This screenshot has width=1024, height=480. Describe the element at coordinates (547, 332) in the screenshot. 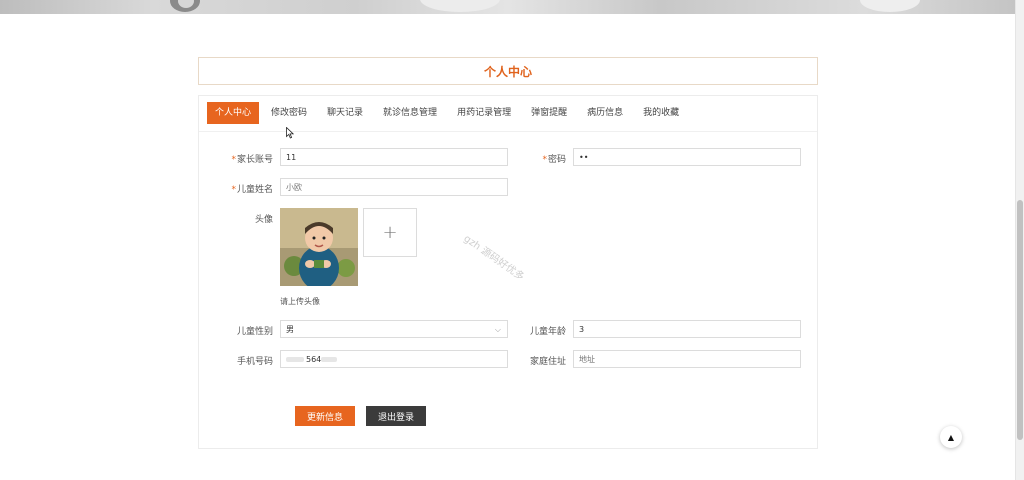

I see `child-age-label: 儿童年龄` at that location.